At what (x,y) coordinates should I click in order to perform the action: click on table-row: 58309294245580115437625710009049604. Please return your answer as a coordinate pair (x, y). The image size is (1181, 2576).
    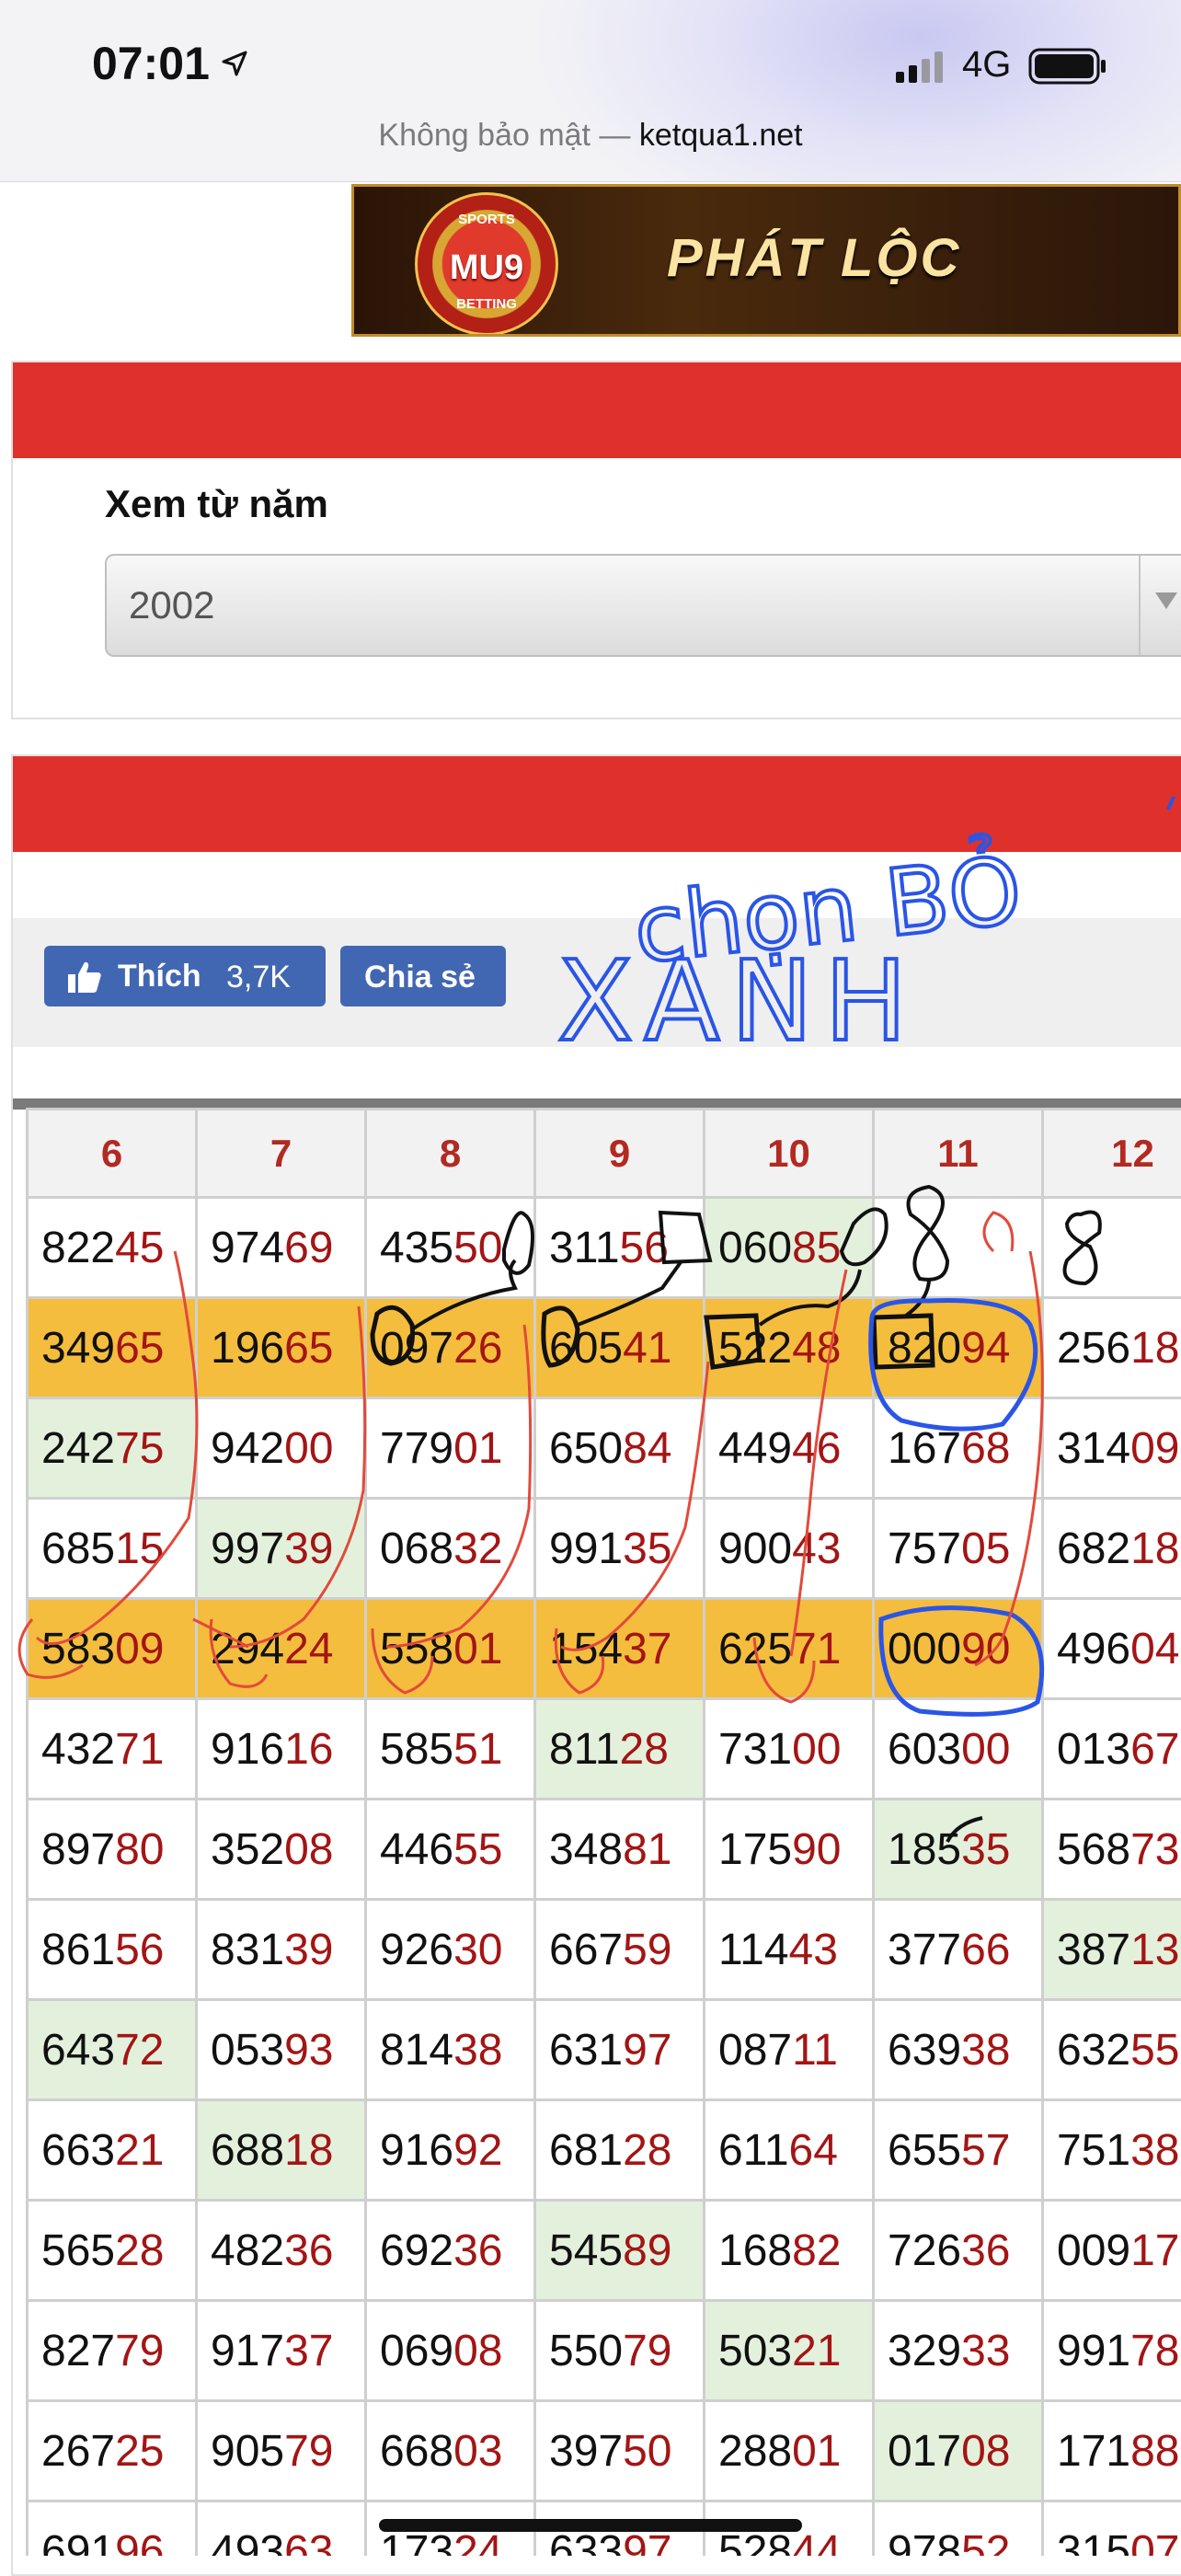
    Looking at the image, I should click on (604, 1649).